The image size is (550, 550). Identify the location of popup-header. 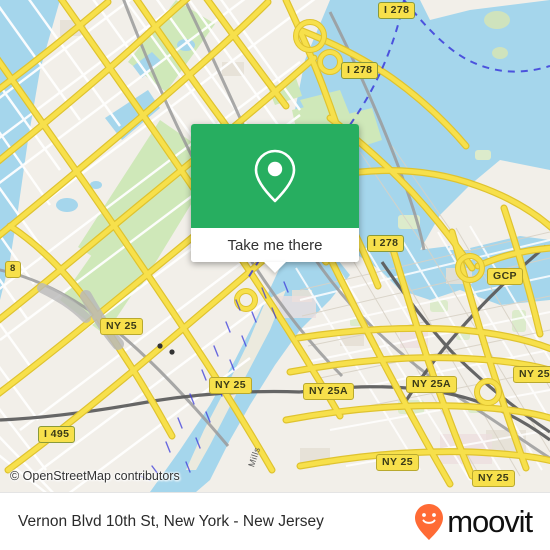
(275, 176).